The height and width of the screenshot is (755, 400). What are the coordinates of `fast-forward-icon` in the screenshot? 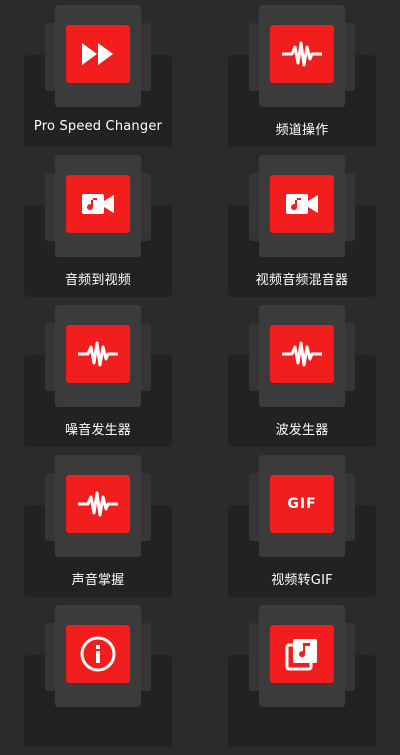 It's located at (98, 54).